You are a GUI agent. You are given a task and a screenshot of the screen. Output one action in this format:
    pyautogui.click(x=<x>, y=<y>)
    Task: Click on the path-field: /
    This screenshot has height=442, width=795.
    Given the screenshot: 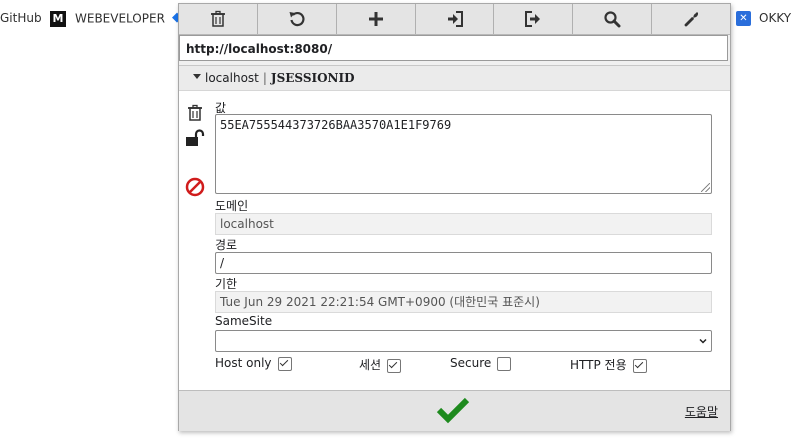 What is the action you would take?
    pyautogui.click(x=463, y=263)
    